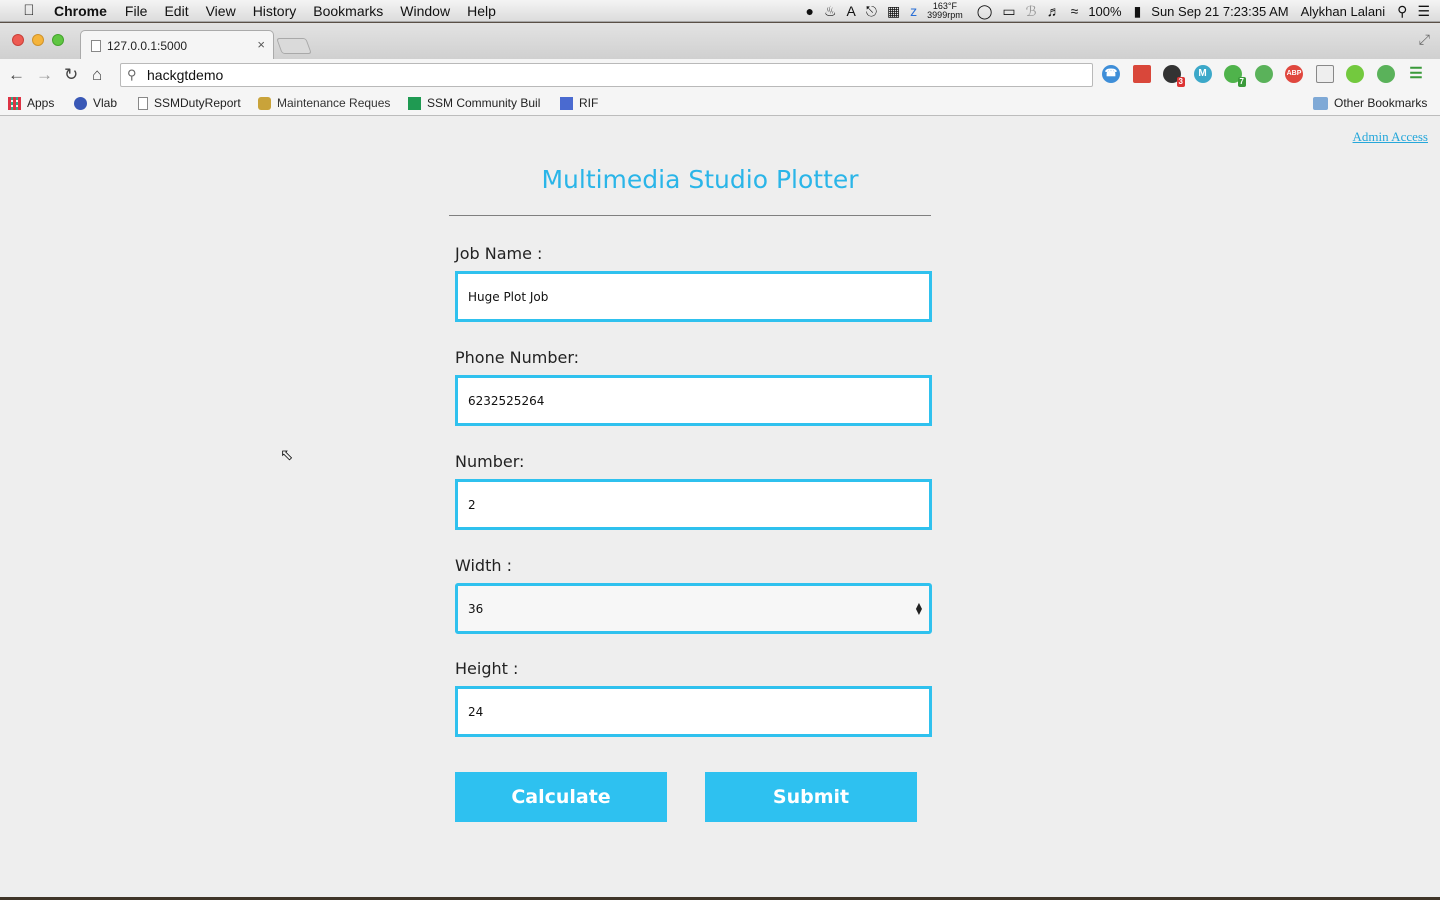 The width and height of the screenshot is (1440, 900). I want to click on fan-speed-value: 3999rpm, so click(945, 15).